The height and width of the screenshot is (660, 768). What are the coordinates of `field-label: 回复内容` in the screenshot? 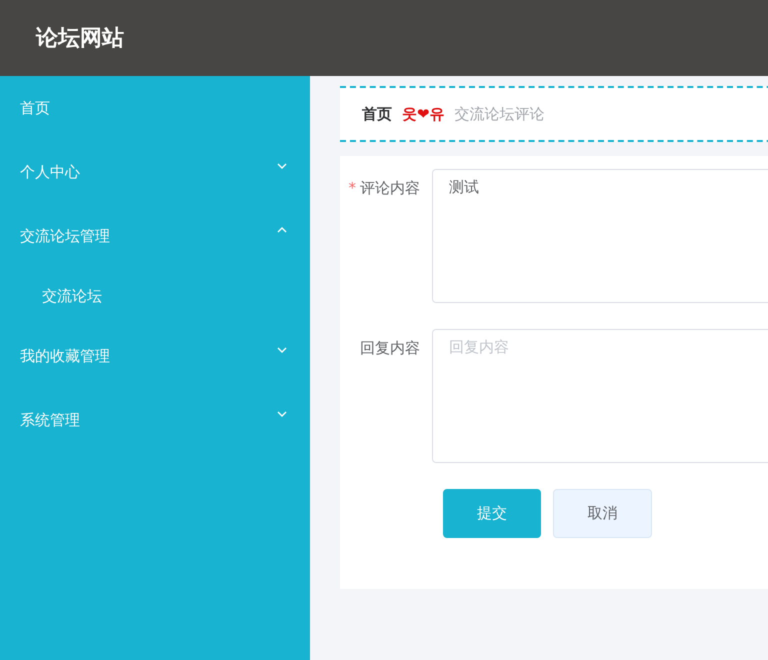 It's located at (390, 348).